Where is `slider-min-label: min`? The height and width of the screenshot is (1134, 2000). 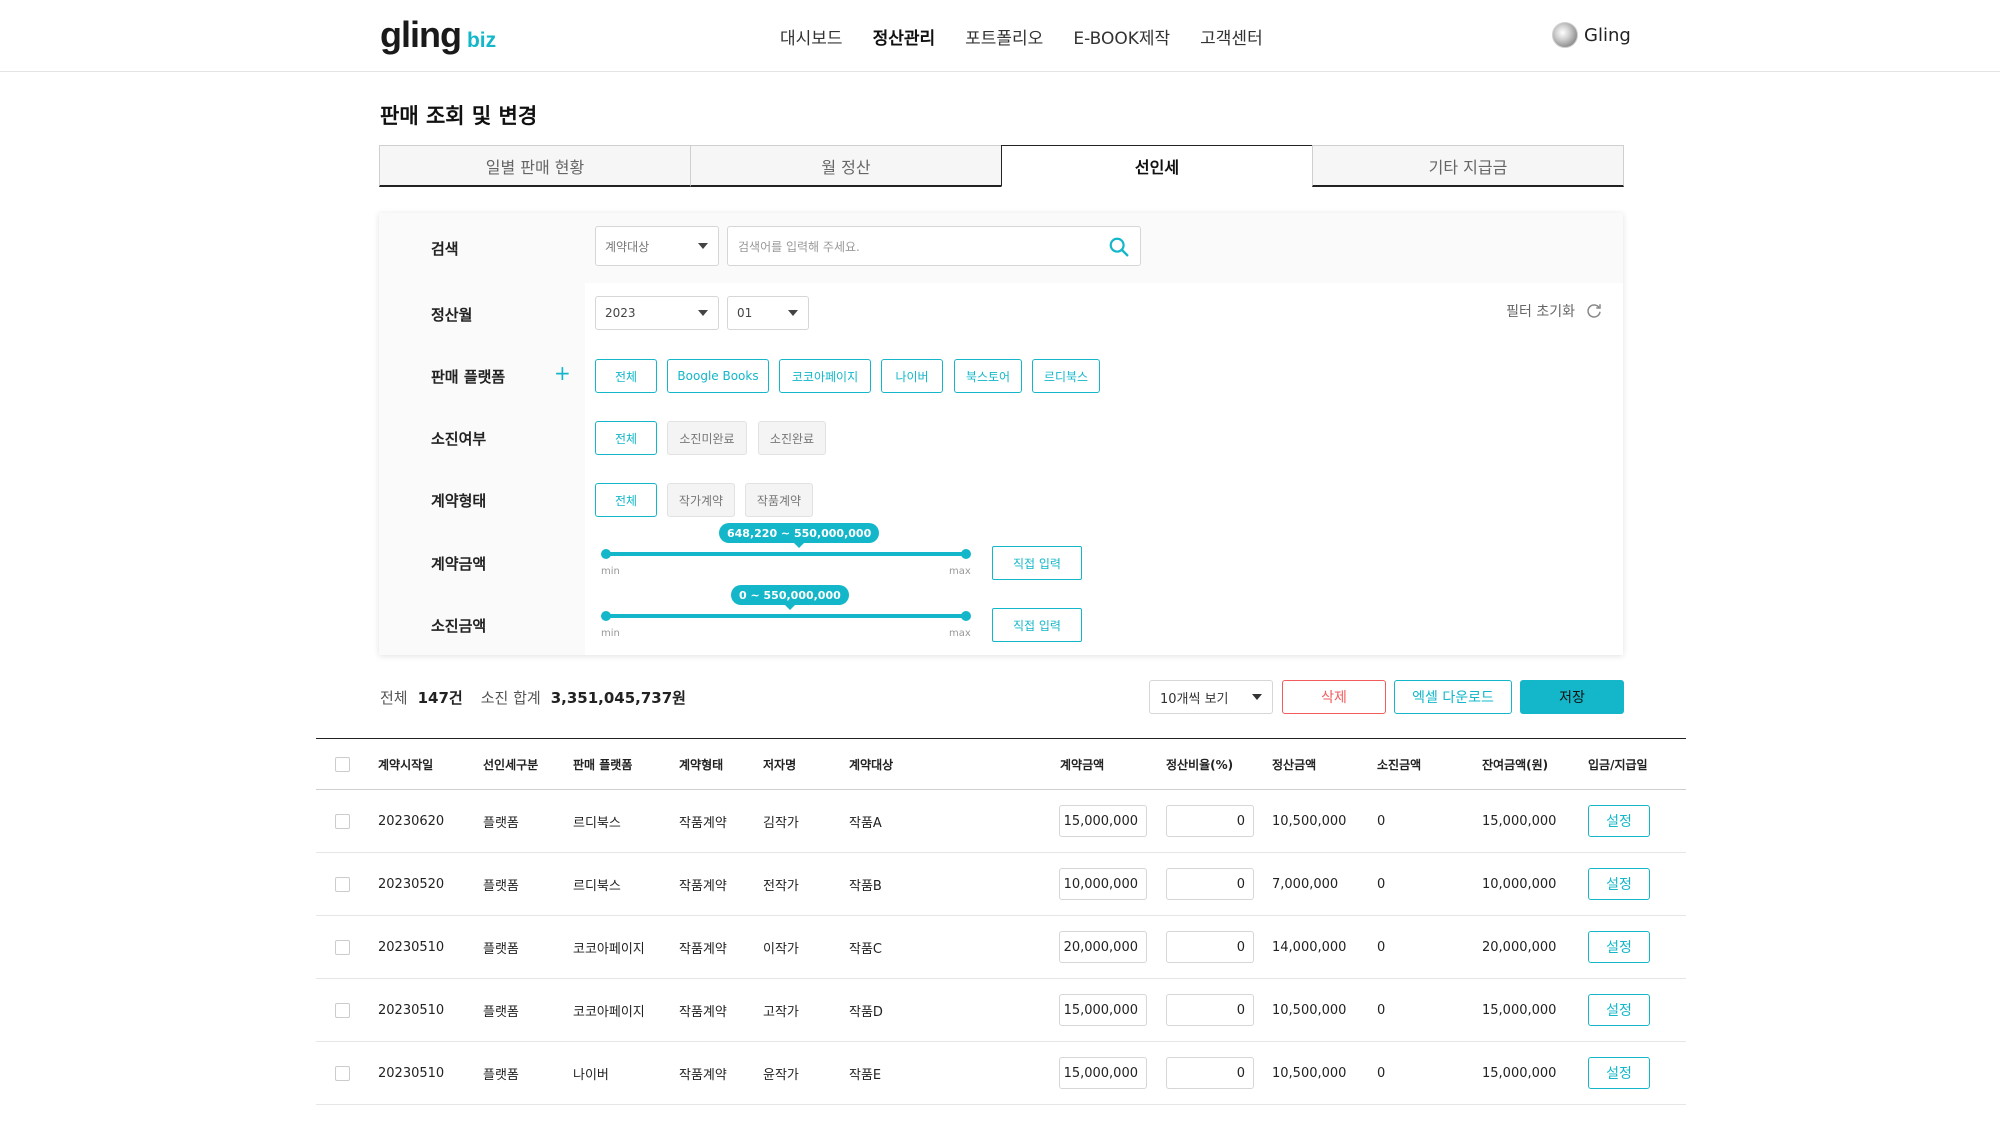
slider-min-label: min is located at coordinates (610, 633).